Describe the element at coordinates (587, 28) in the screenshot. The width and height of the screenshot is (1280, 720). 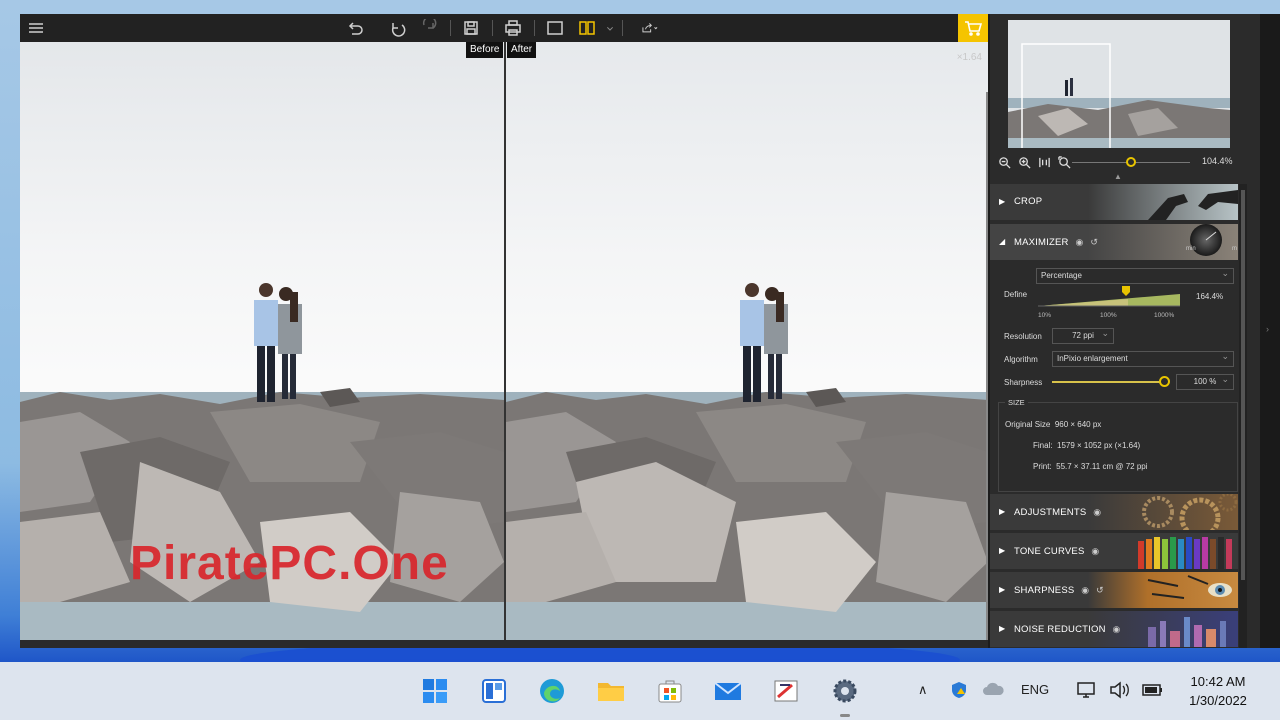
I see `split-view-icon` at that location.